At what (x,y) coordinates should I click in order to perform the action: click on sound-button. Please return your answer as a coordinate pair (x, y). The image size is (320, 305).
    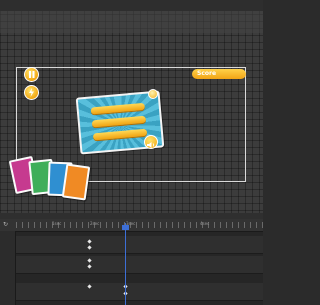
    Looking at the image, I should click on (151, 142).